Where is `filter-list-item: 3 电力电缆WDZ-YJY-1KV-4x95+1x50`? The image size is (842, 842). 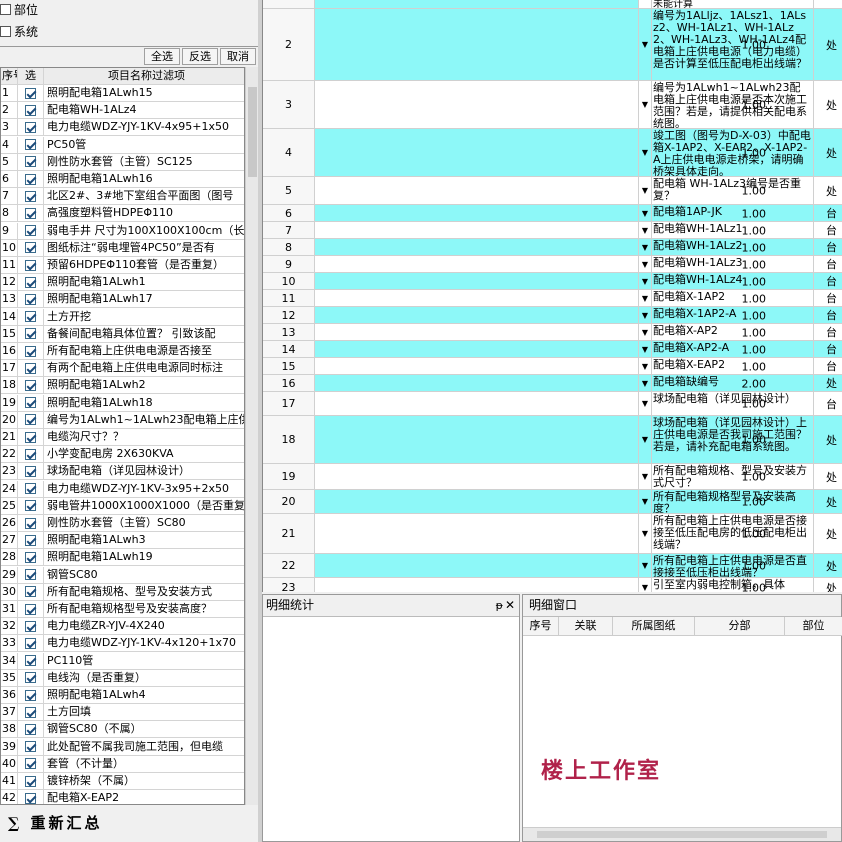 filter-list-item: 3 电力电缆WDZ-YJY-1KV-4x95+1x50 is located at coordinates (122, 128).